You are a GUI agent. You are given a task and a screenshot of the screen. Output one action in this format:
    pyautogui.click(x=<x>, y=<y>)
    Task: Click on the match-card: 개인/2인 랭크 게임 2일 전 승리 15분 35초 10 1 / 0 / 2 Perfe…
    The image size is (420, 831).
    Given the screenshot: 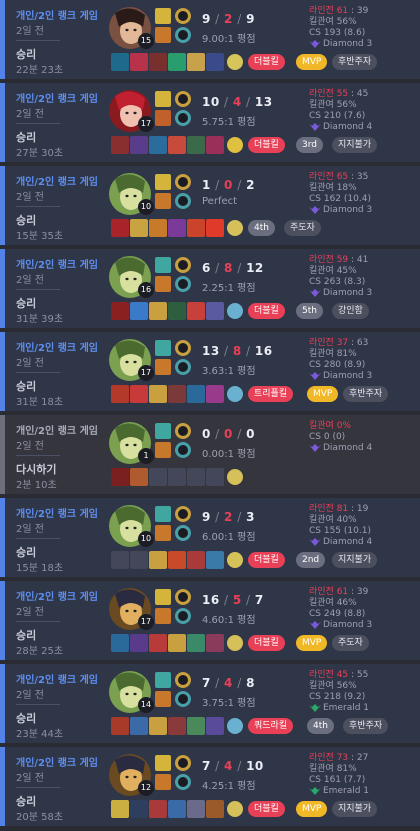 What is the action you would take?
    pyautogui.click(x=210, y=205)
    